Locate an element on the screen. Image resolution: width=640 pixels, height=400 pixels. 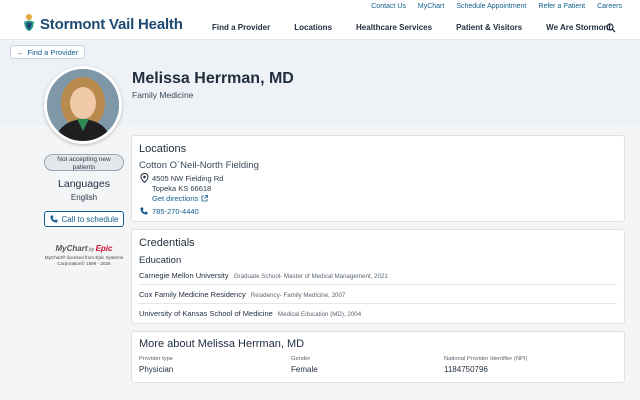
logo-wordmark: Stormont Vail Health is located at coordinates (111, 24).